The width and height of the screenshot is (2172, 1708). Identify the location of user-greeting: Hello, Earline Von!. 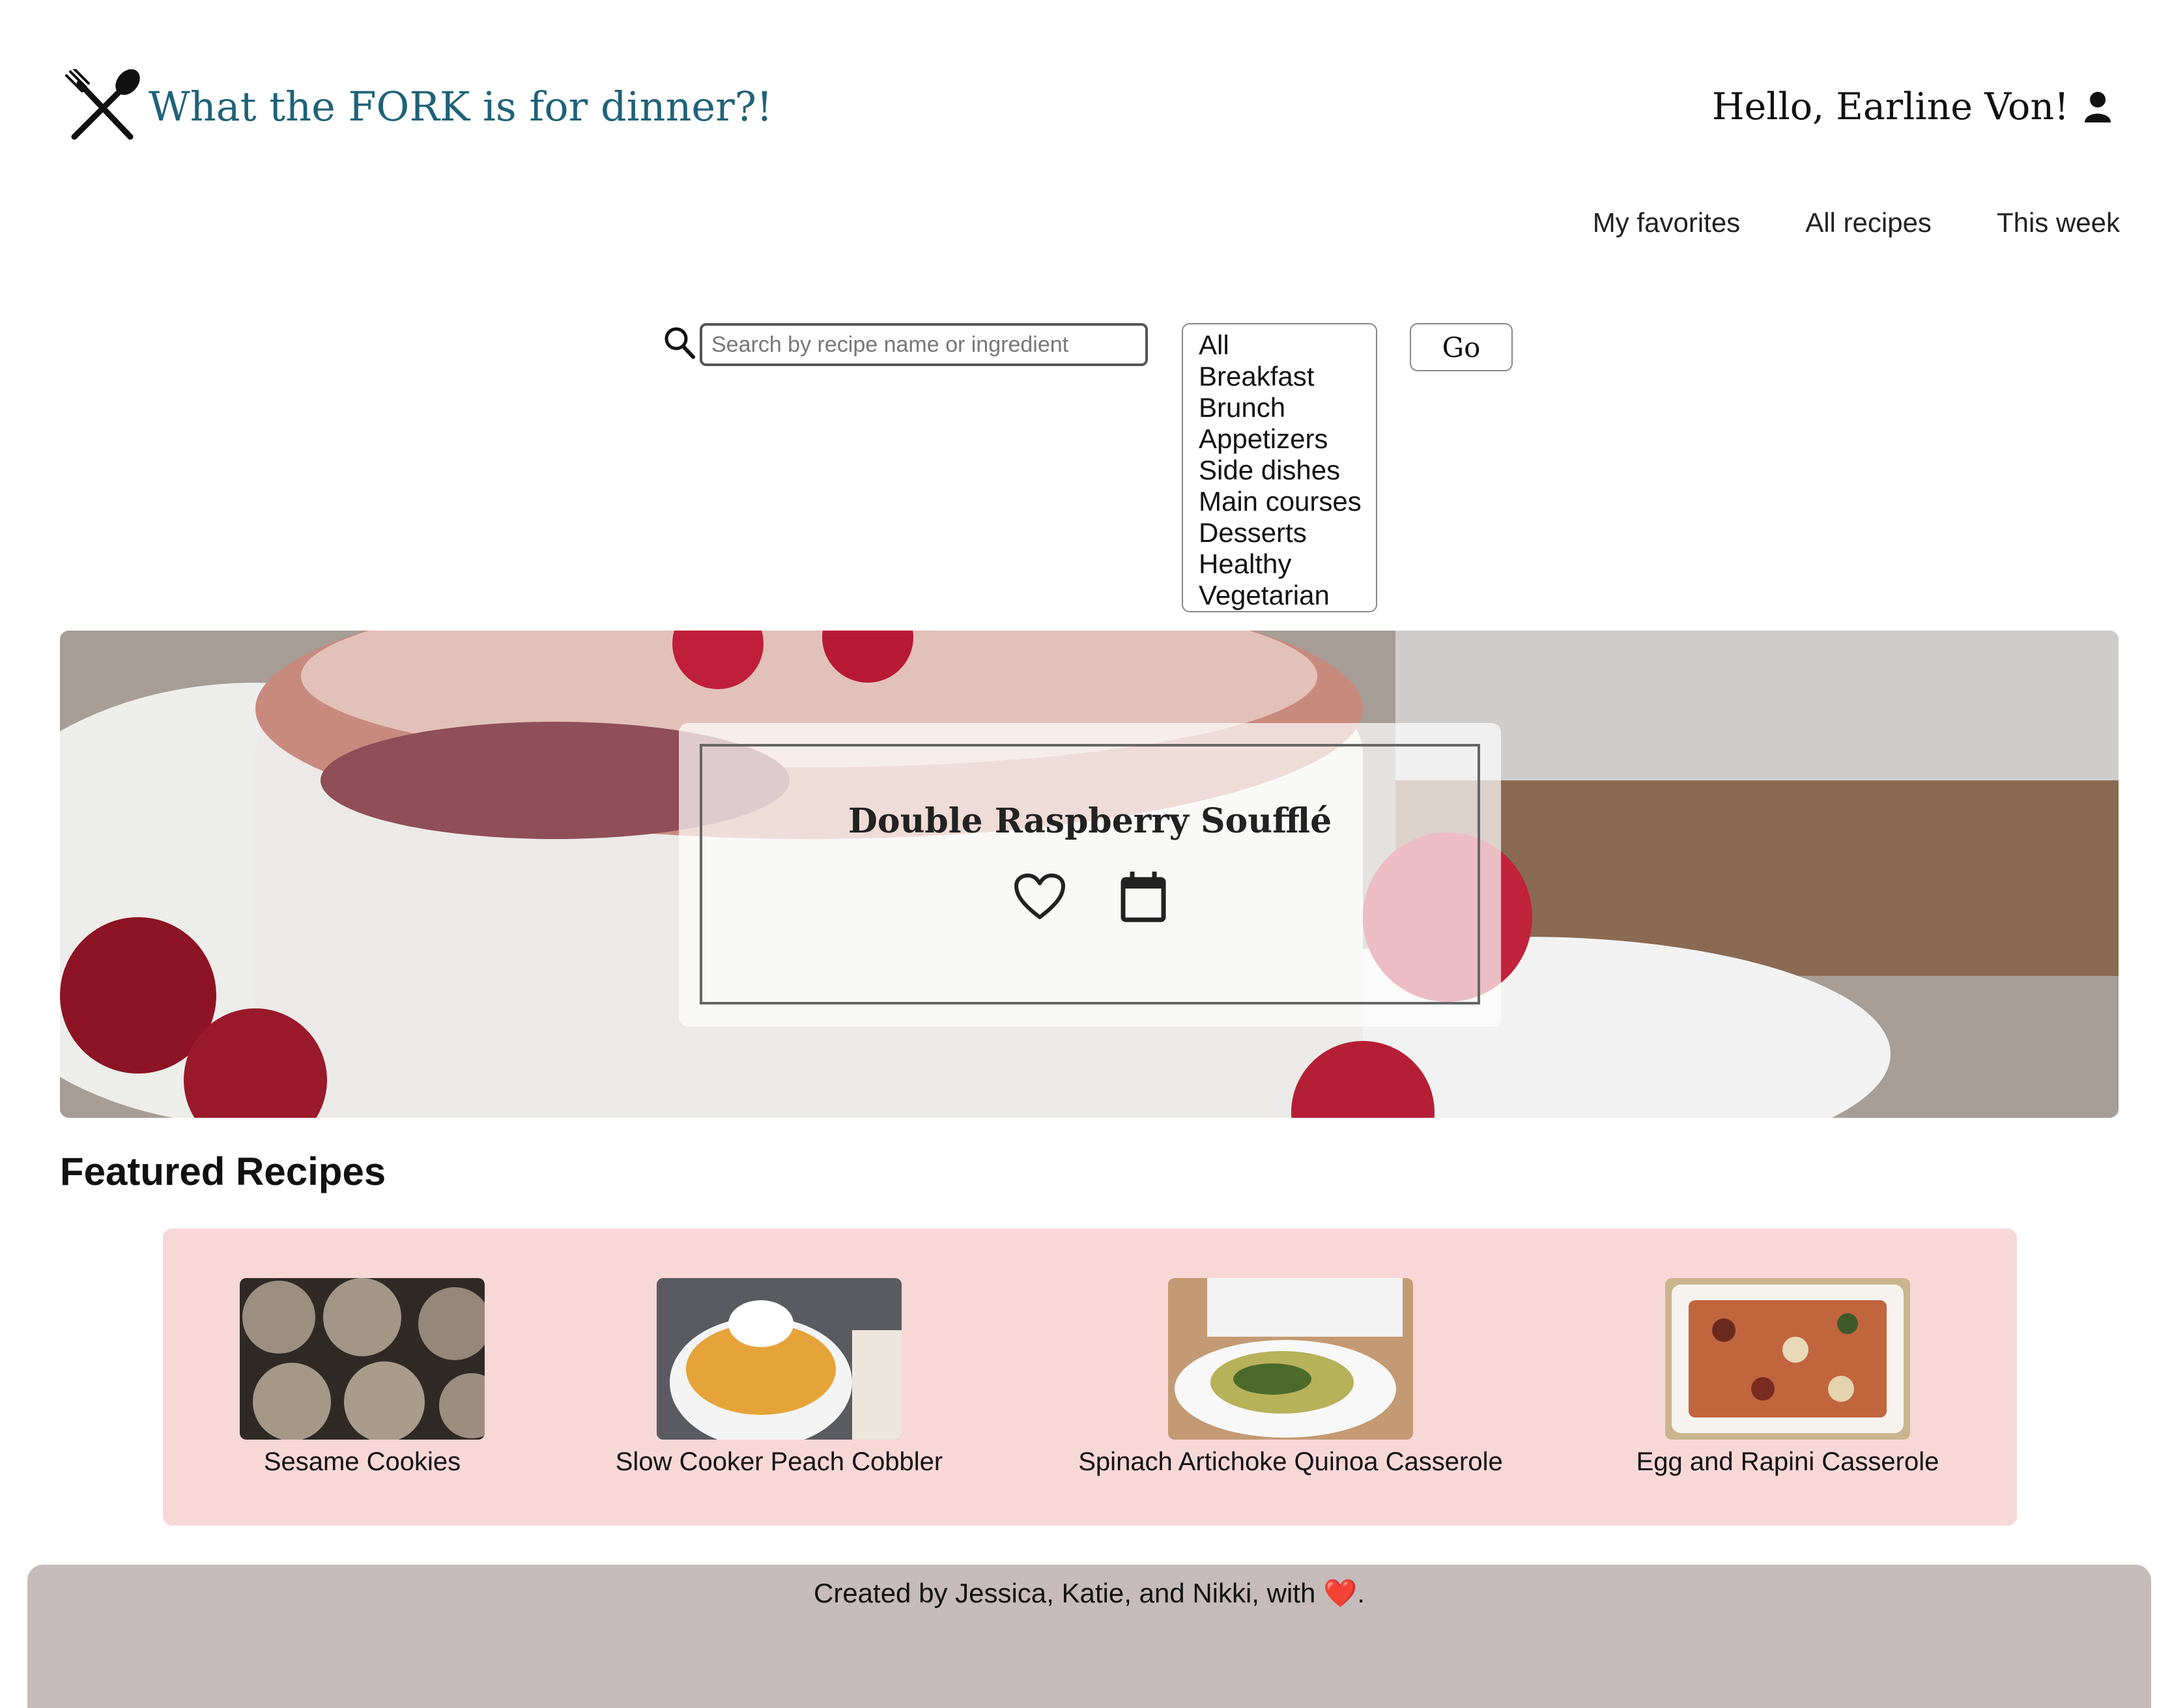
(1912, 107).